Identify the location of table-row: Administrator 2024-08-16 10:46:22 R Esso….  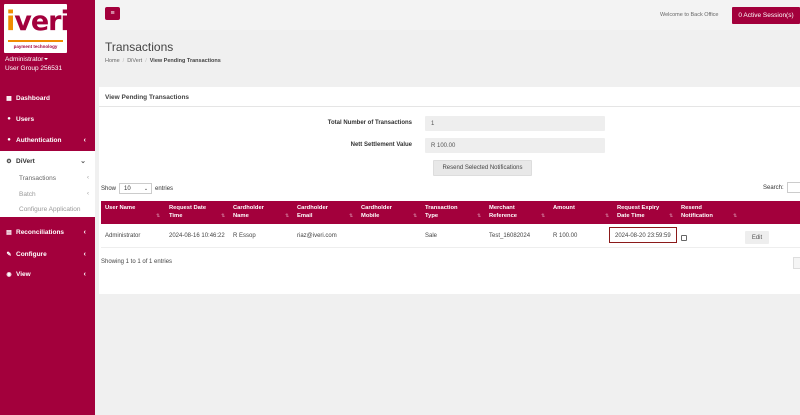
(450, 236).